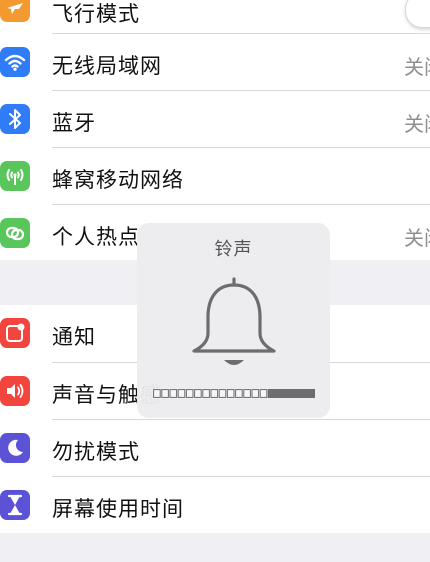  I want to click on bluetooth-icon, so click(15, 119).